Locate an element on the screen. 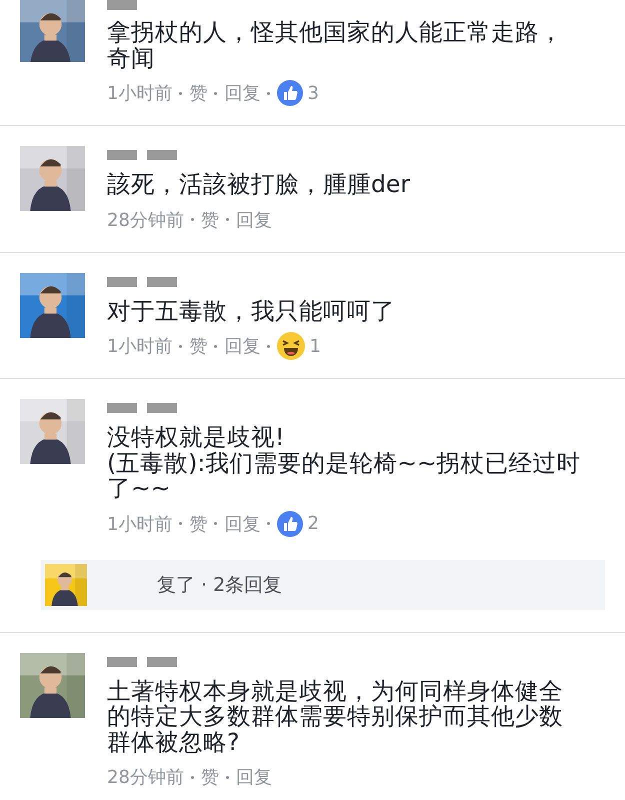  comment-text: 对于五毒散，我只能呵呵了 is located at coordinates (251, 311).